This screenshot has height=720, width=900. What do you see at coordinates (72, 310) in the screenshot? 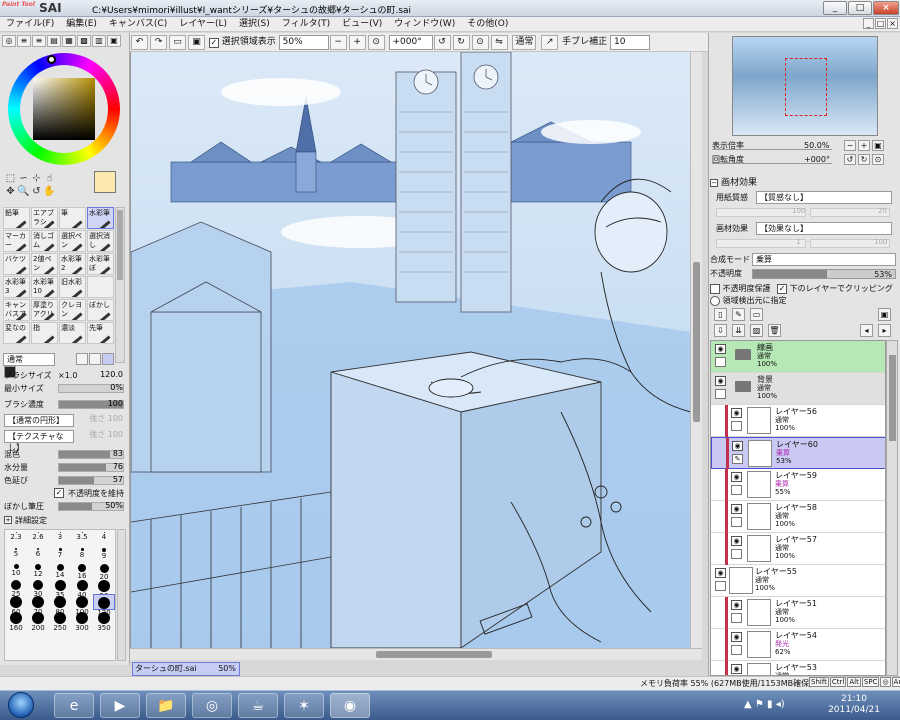
I see `brush-tool-slot: クレヨン` at bounding box center [72, 310].